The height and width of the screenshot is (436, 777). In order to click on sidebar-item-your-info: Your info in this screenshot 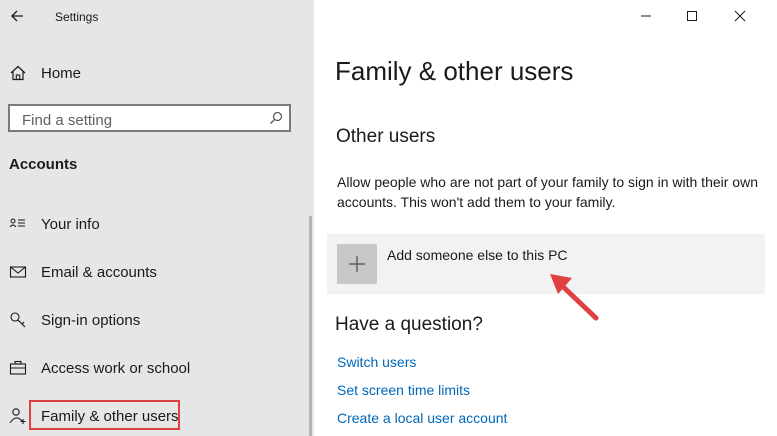, I will do `click(54, 224)`.